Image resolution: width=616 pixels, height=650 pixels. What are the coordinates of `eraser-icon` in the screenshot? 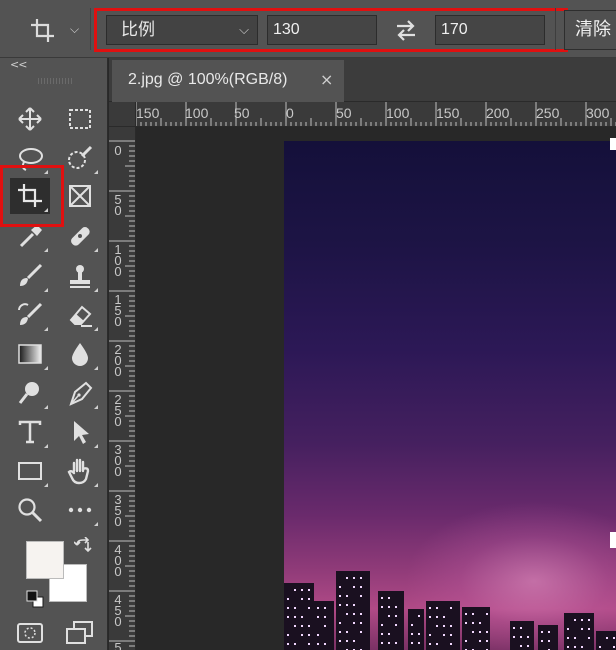 It's located at (80, 316).